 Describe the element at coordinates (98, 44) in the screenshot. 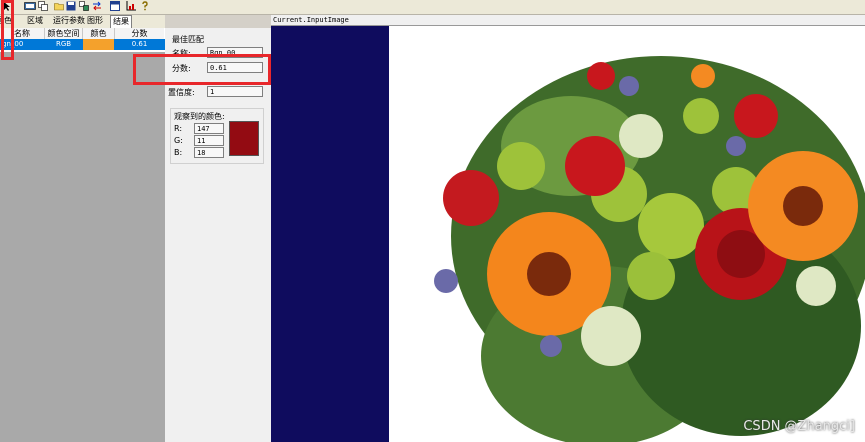

I see `cell-color-swatch` at that location.